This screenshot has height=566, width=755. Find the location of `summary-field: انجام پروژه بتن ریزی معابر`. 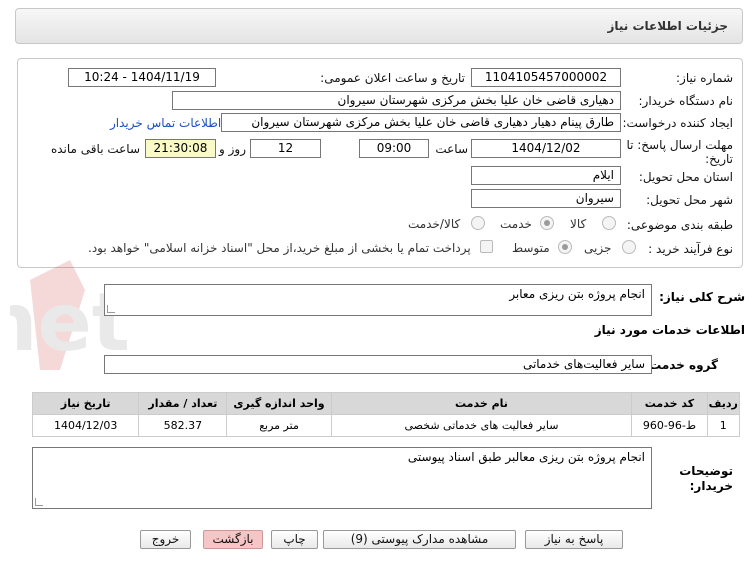

summary-field: انجام پروژه بتن ریزی معابر is located at coordinates (378, 300).